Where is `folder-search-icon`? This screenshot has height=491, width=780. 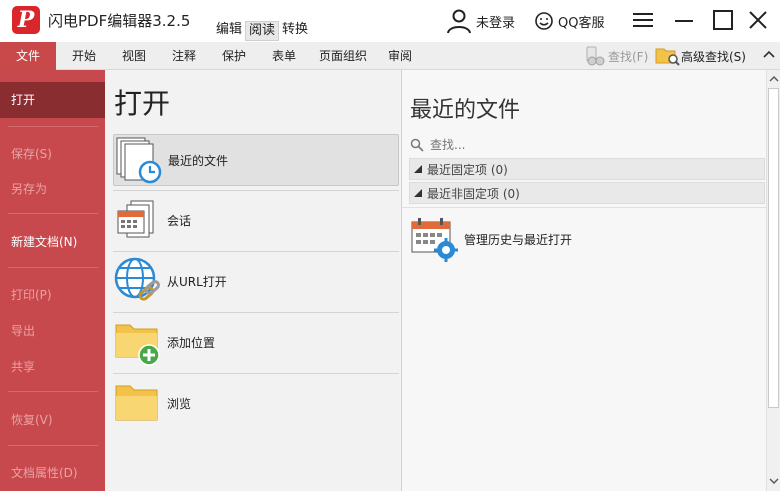 folder-search-icon is located at coordinates (667, 57).